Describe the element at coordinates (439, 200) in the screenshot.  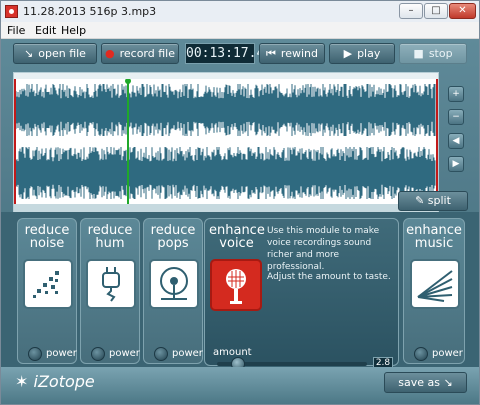
I see `split-label: split` at that location.